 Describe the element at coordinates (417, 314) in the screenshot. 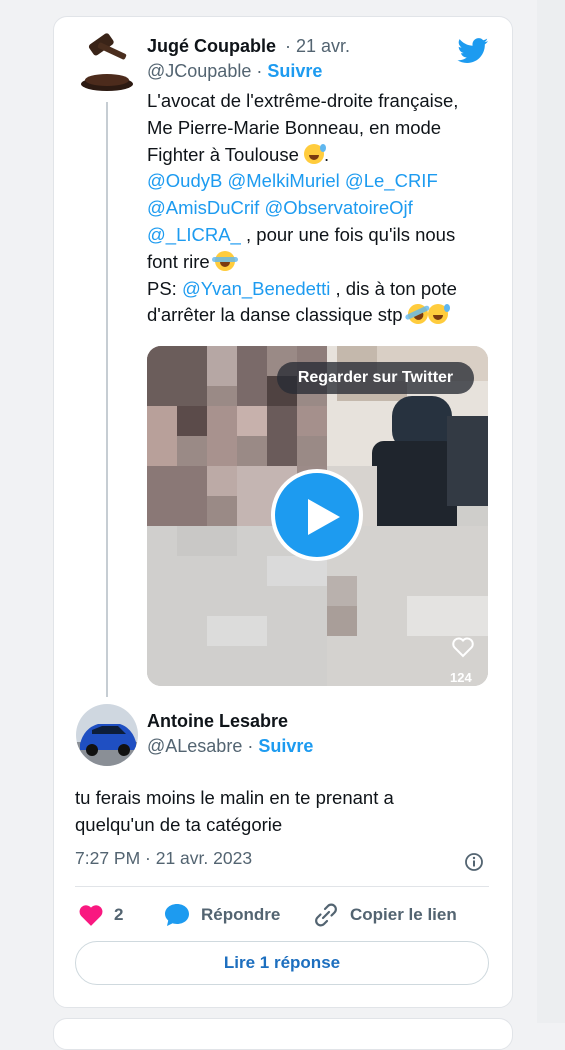

I see `rolling-laughing-emoji-icon` at that location.